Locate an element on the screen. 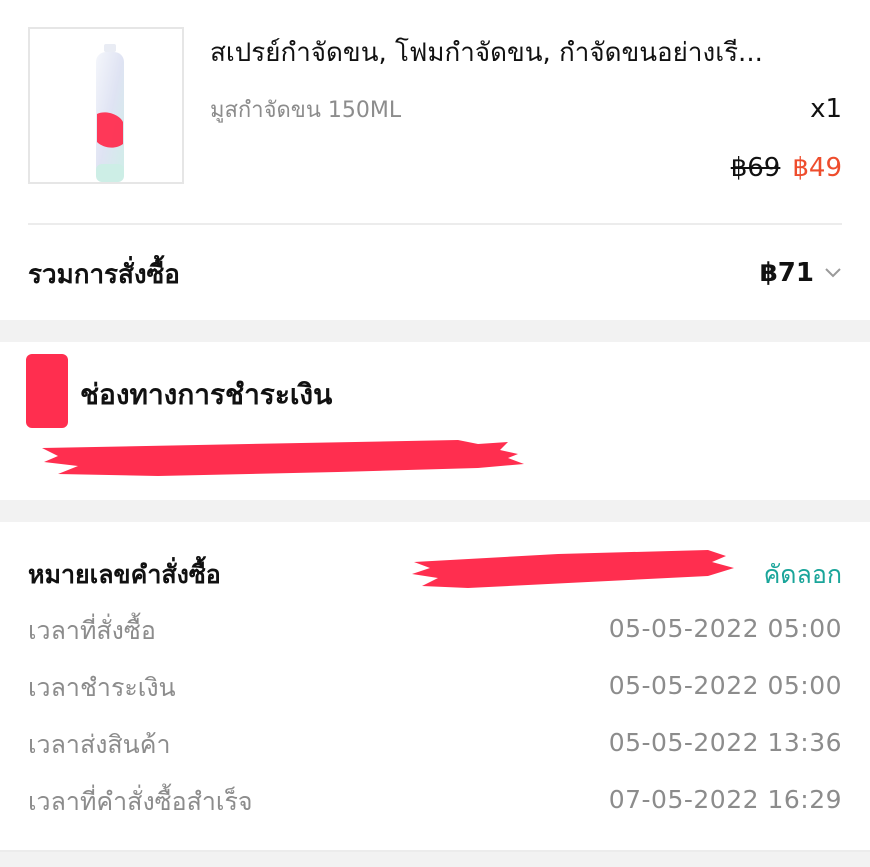  divider is located at coordinates (435, 224).